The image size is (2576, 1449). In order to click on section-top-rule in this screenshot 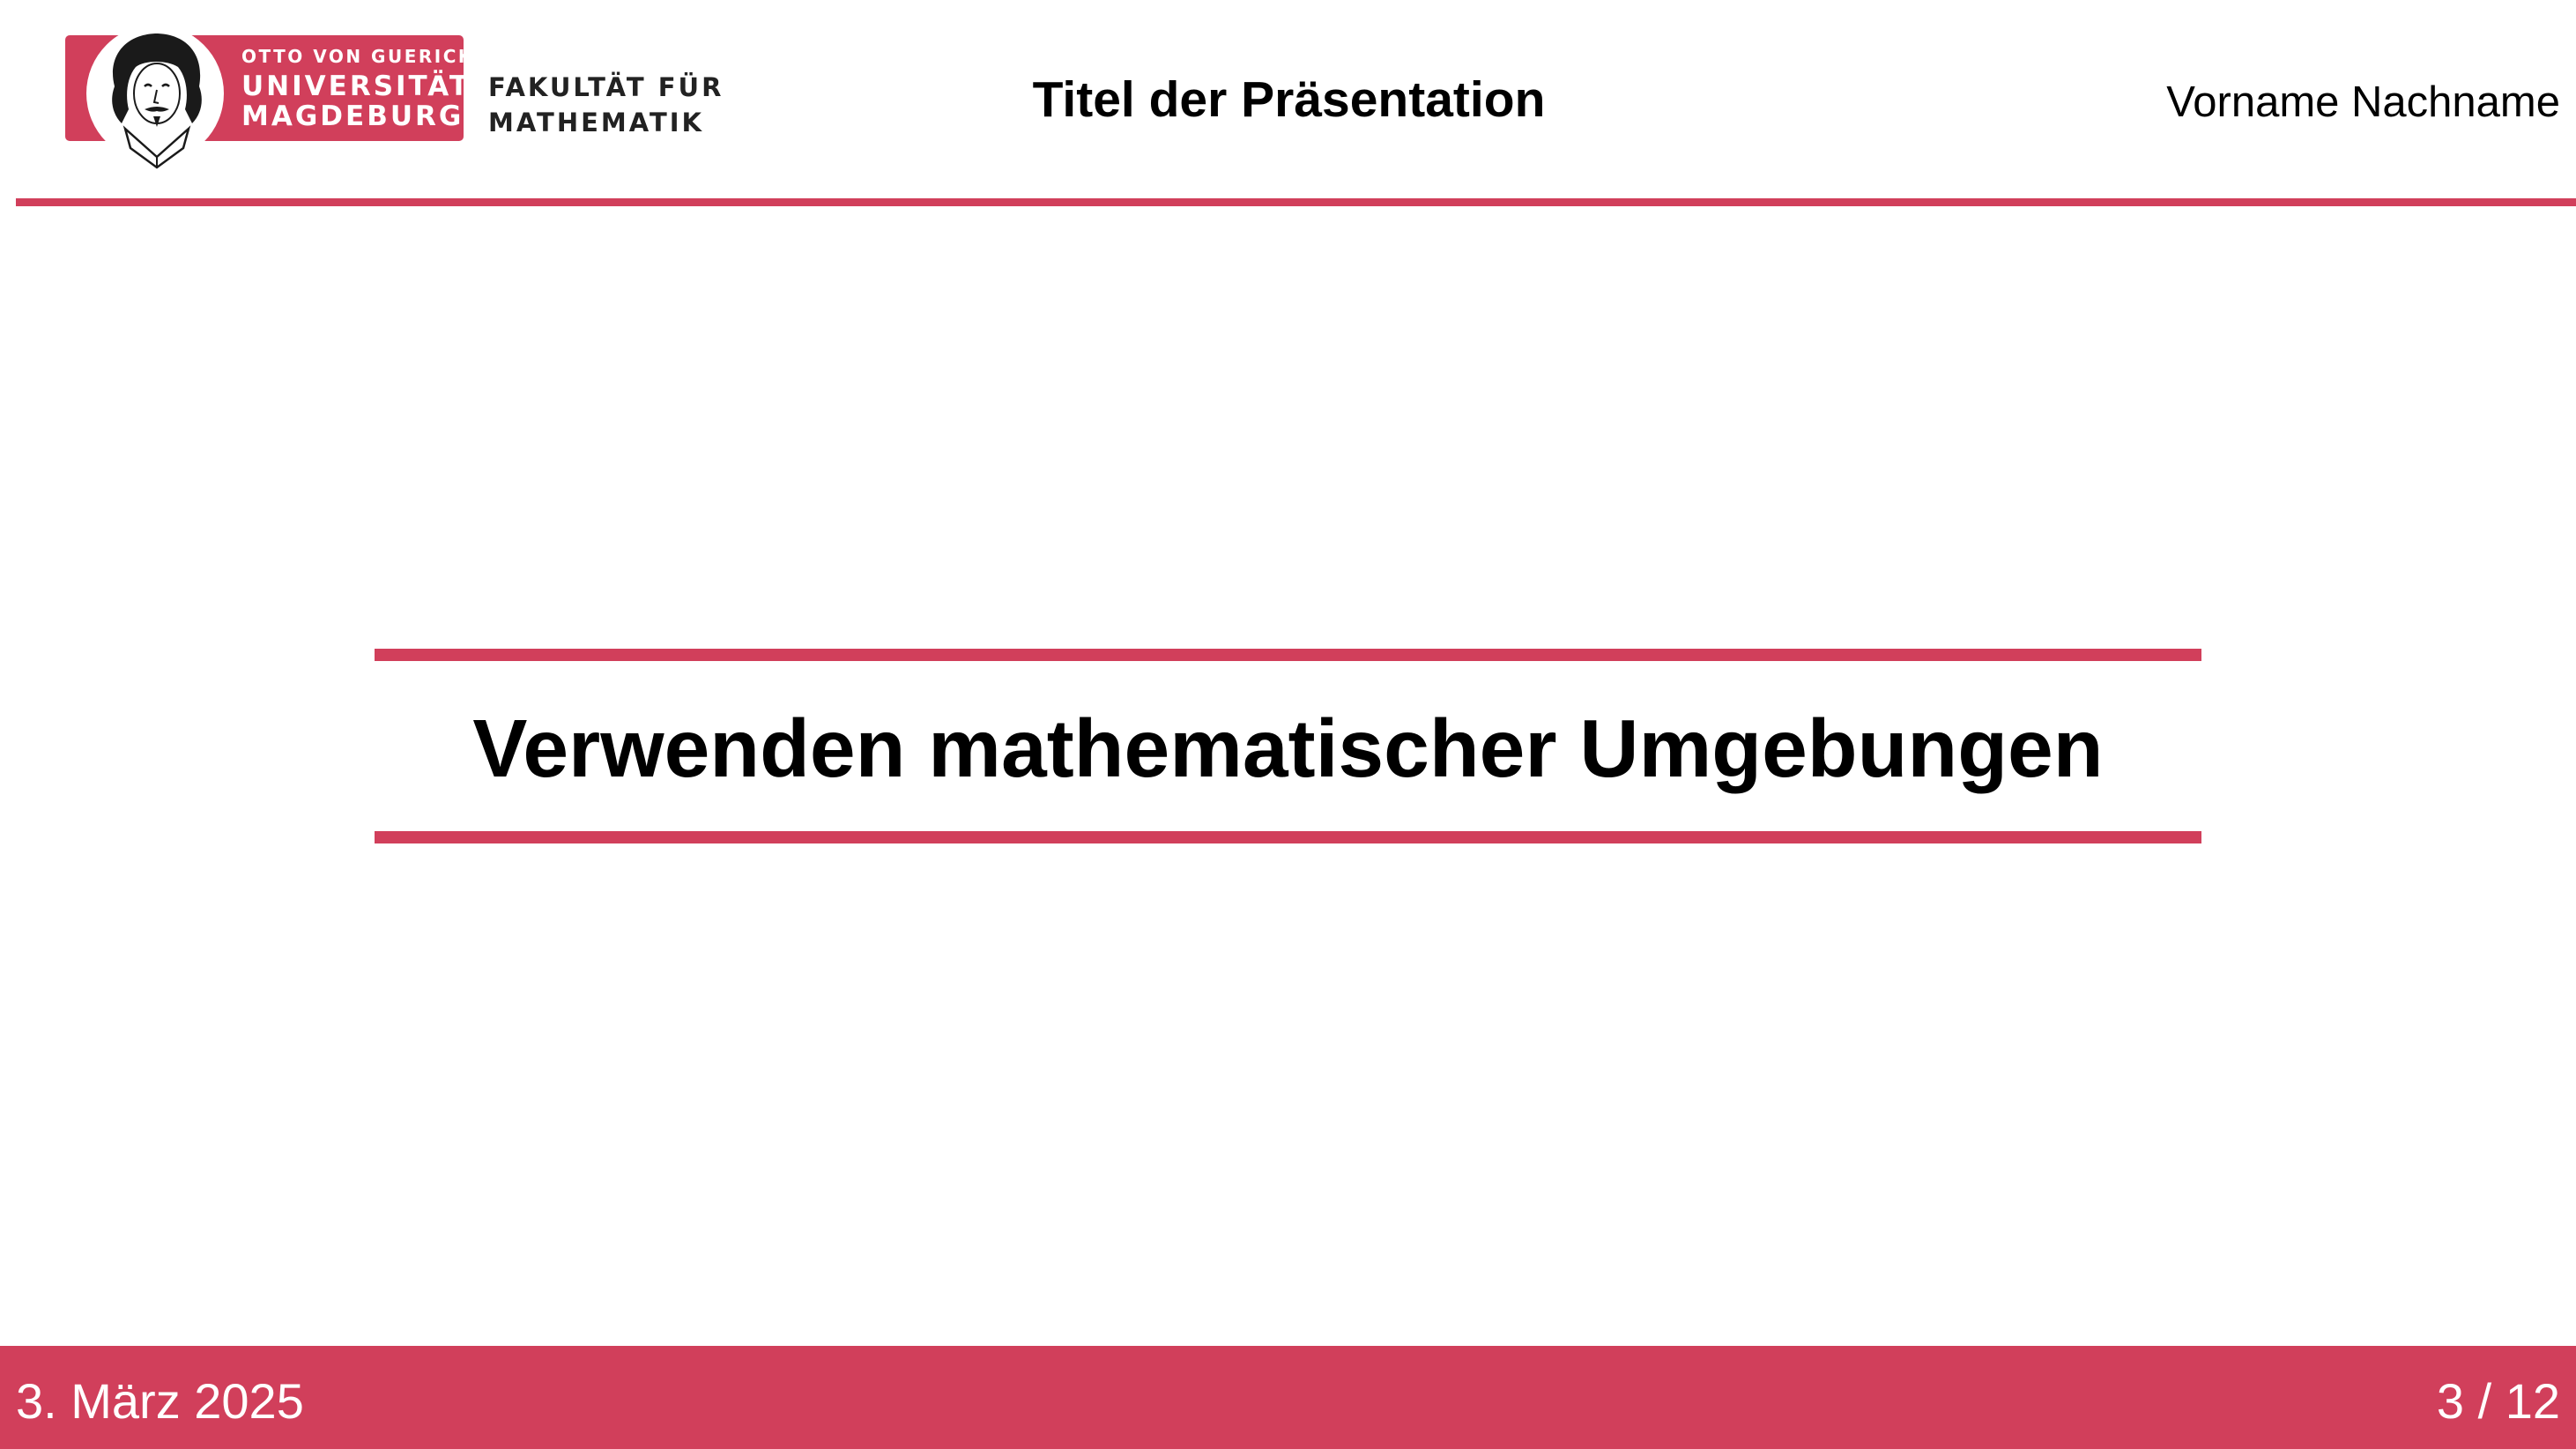, I will do `click(1288, 655)`.